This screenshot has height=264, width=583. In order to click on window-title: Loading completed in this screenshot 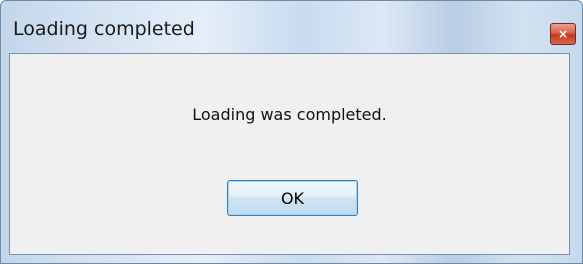, I will do `click(104, 29)`.